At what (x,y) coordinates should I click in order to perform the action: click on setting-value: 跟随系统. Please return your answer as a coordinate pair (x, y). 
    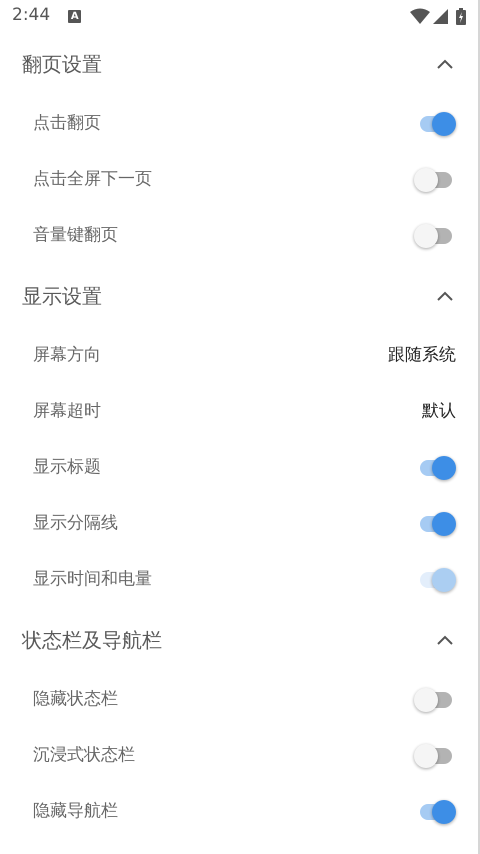
    Looking at the image, I should click on (423, 356).